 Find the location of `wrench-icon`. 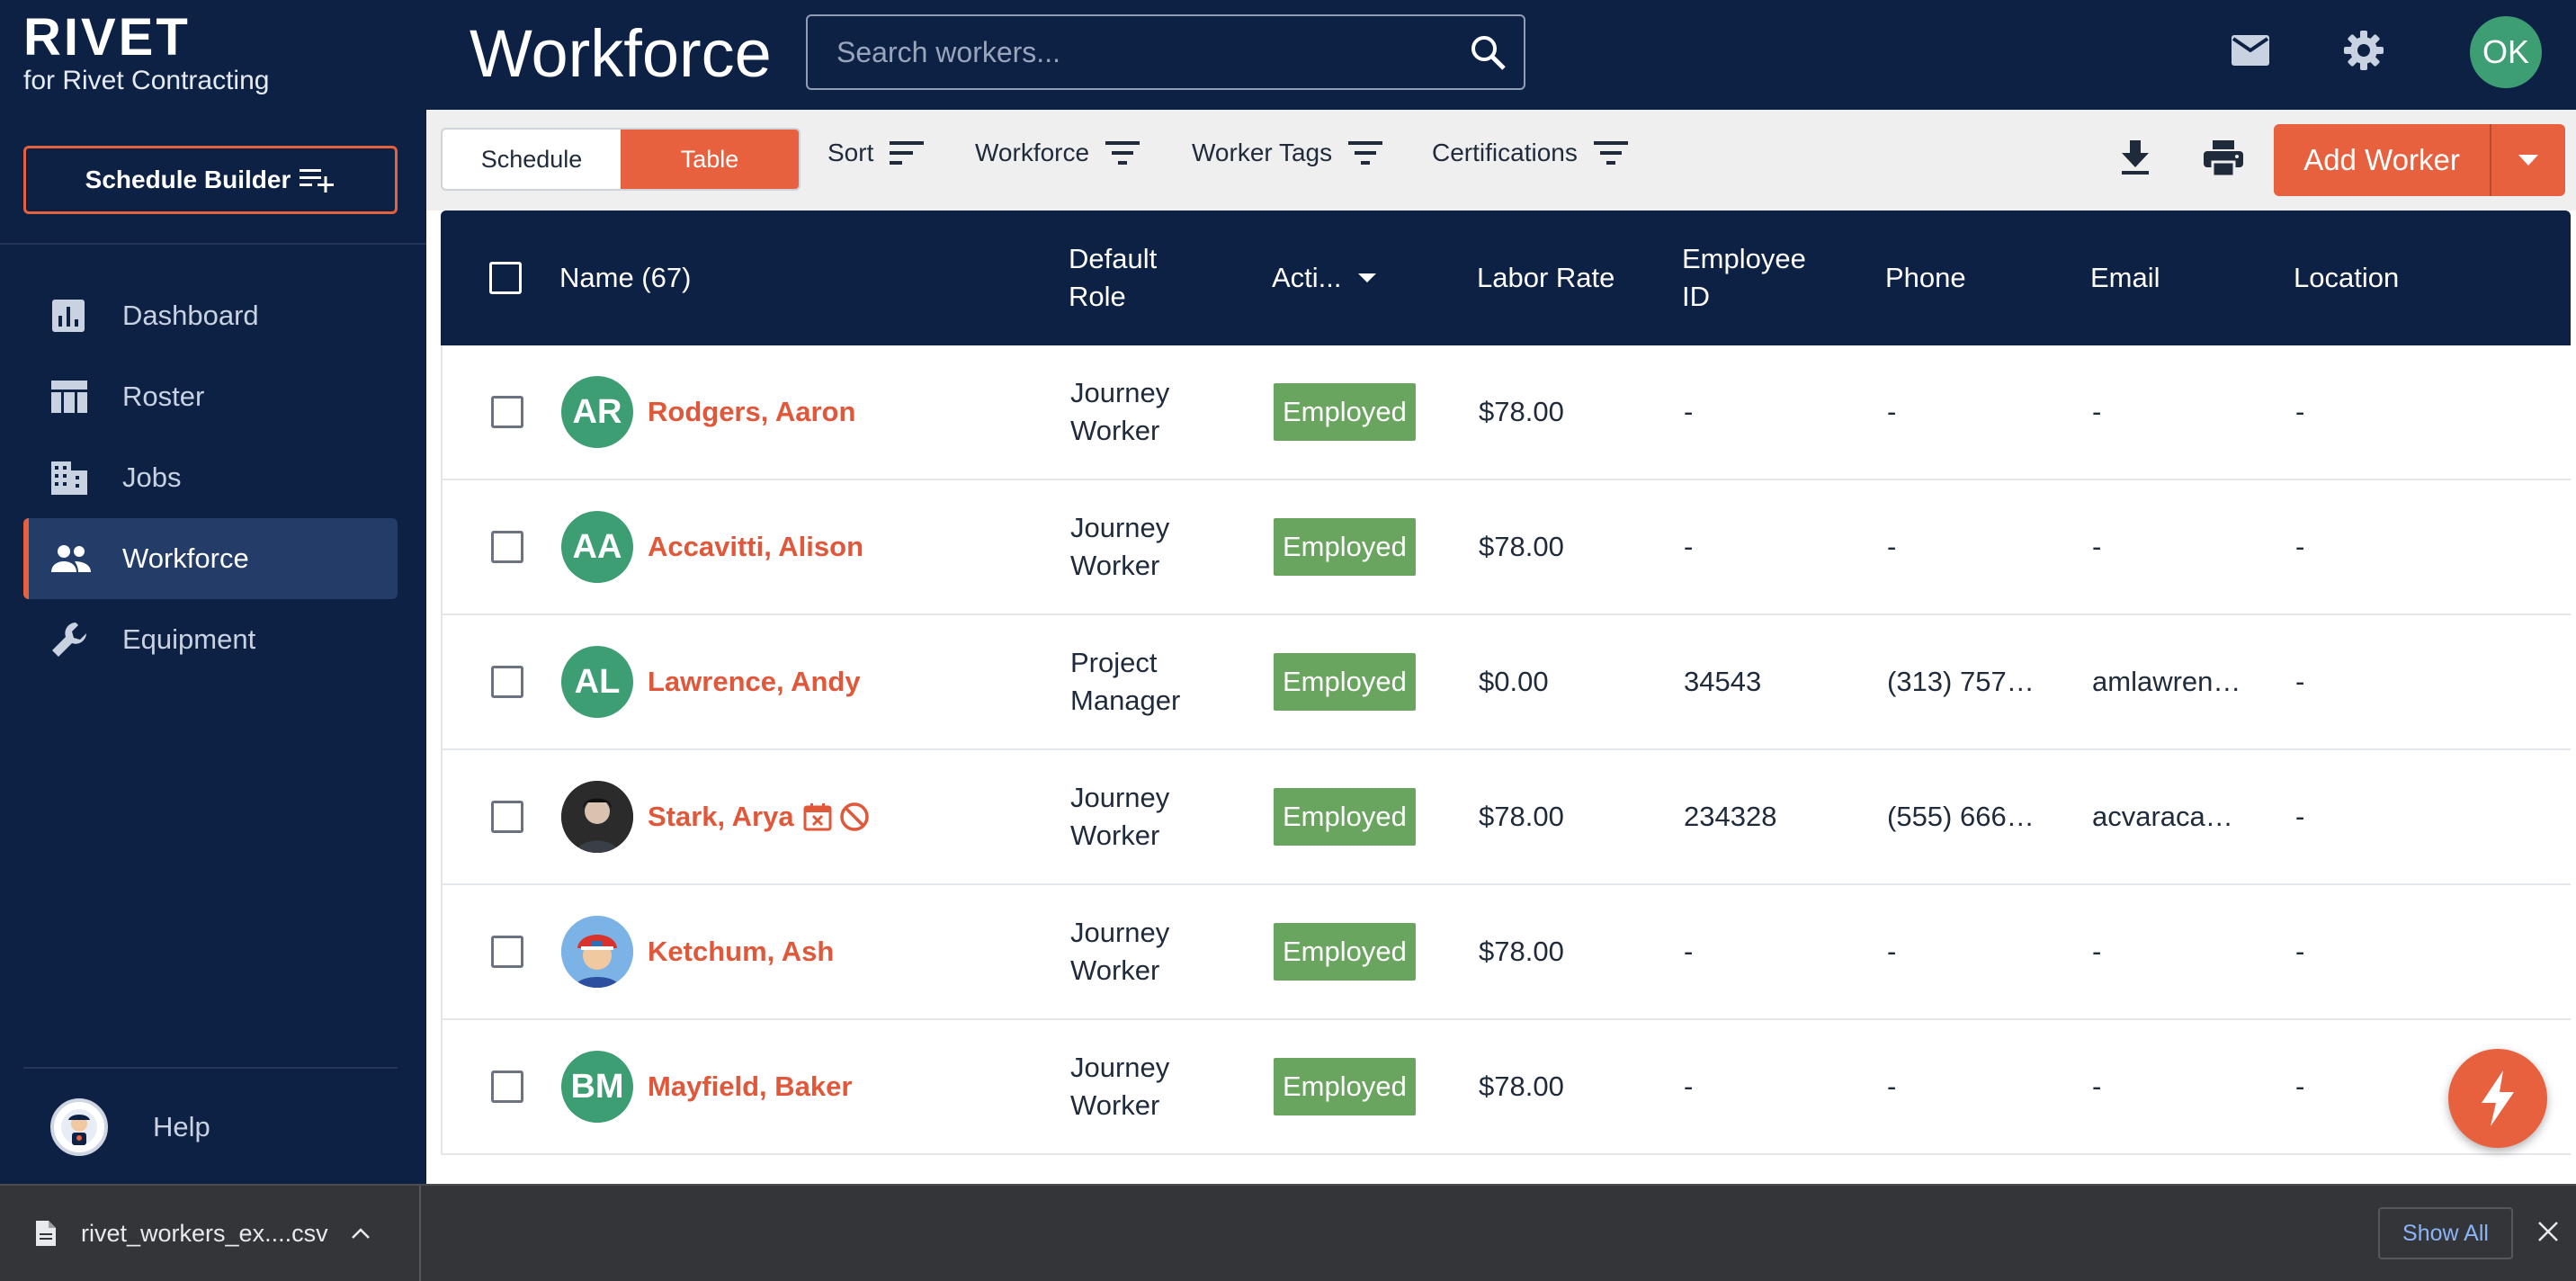

wrench-icon is located at coordinates (72, 639).